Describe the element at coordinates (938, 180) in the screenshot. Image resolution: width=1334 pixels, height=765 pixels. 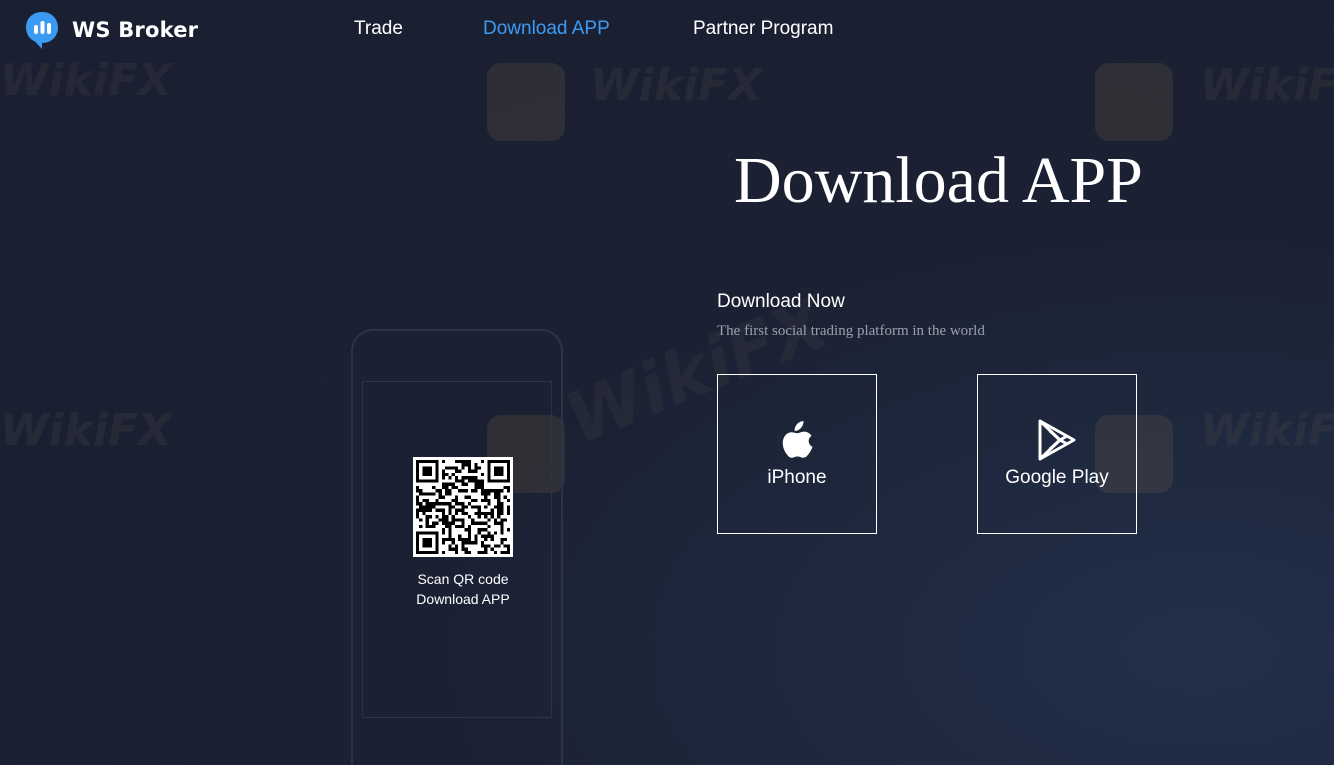
I see `page-title: Download APP` at that location.